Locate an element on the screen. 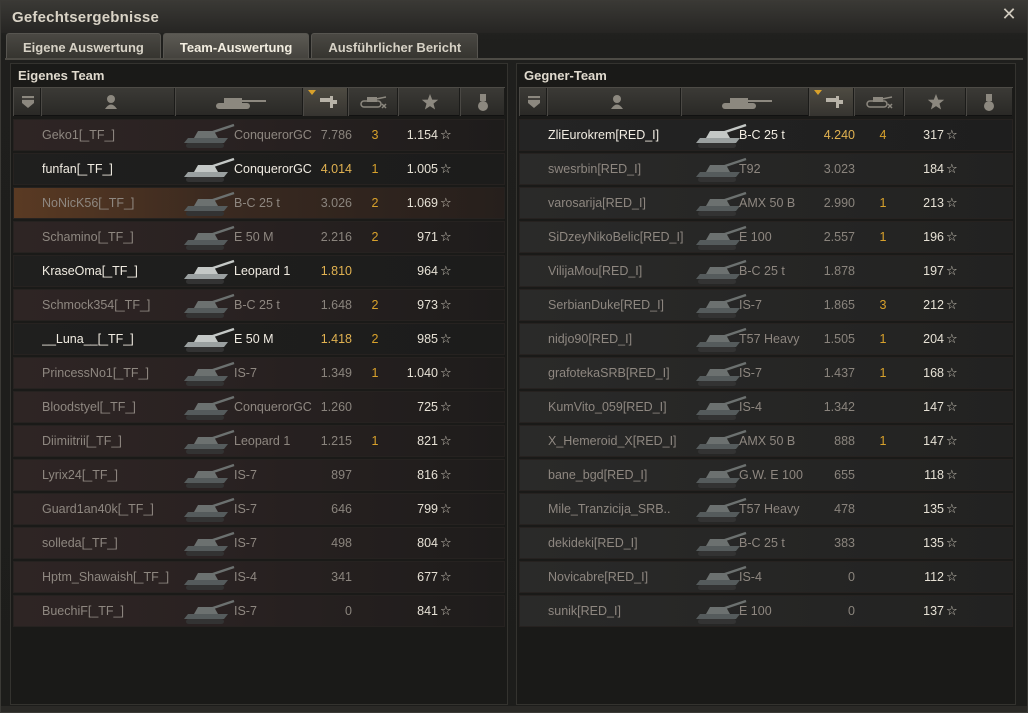 This screenshot has width=1028, height=713. table-row: nidjo90[RED_I] T57 Heavy 1.505 1 204 ☆ is located at coordinates (766, 339).